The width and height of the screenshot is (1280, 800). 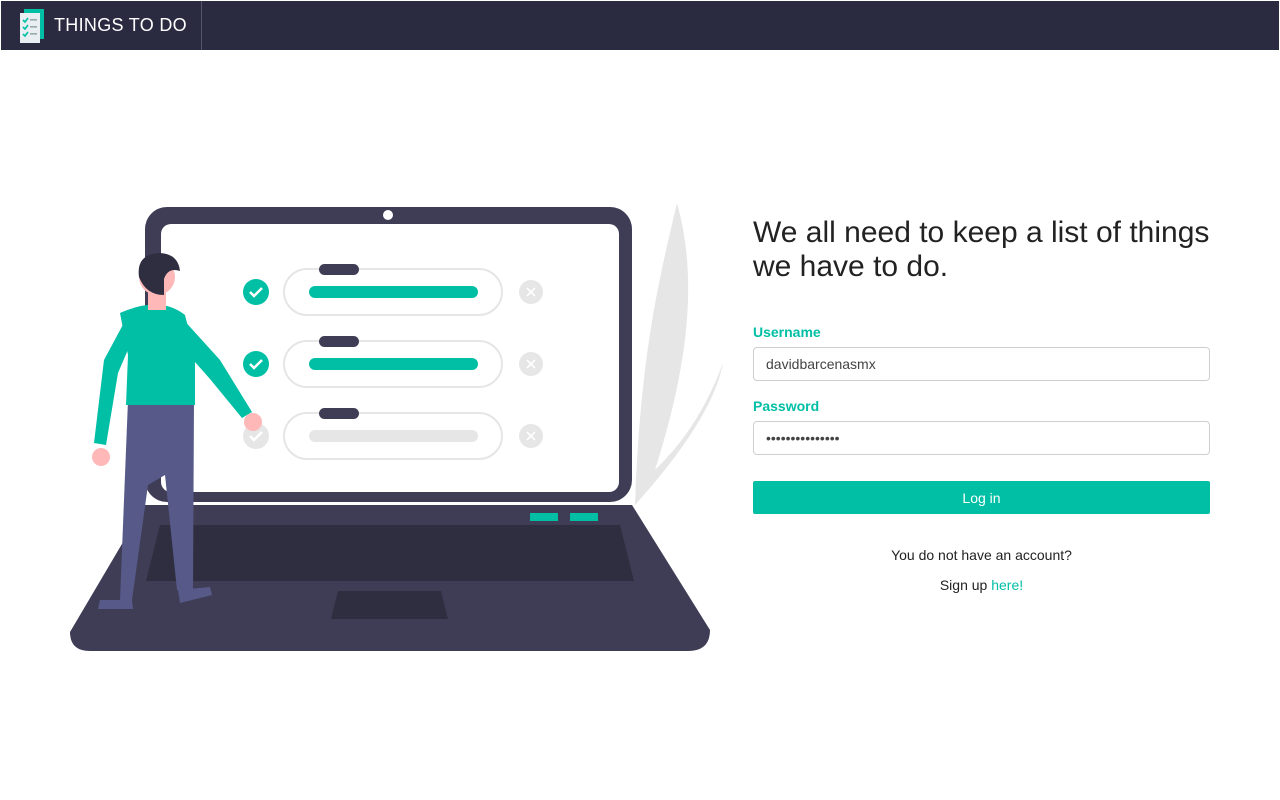 What do you see at coordinates (1007, 585) in the screenshot?
I see `signup-link: here!` at bounding box center [1007, 585].